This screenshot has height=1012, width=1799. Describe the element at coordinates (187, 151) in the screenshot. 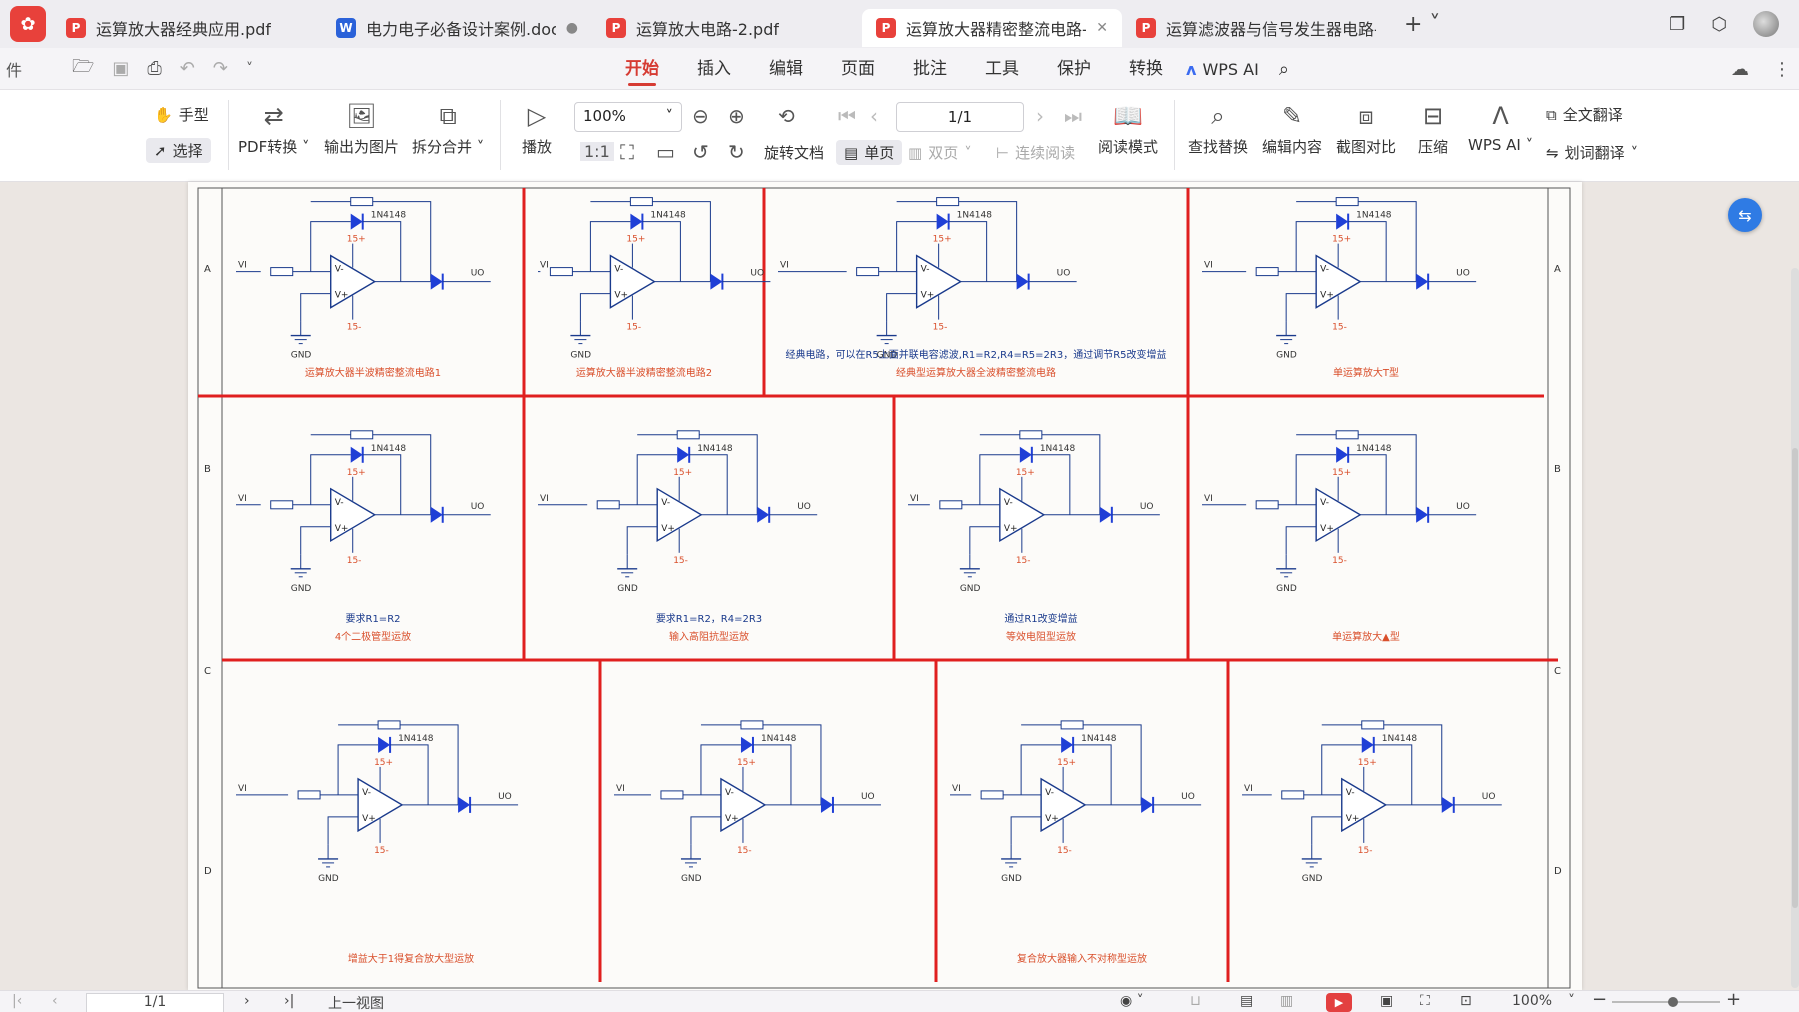

I see `select-label: 选择` at that location.